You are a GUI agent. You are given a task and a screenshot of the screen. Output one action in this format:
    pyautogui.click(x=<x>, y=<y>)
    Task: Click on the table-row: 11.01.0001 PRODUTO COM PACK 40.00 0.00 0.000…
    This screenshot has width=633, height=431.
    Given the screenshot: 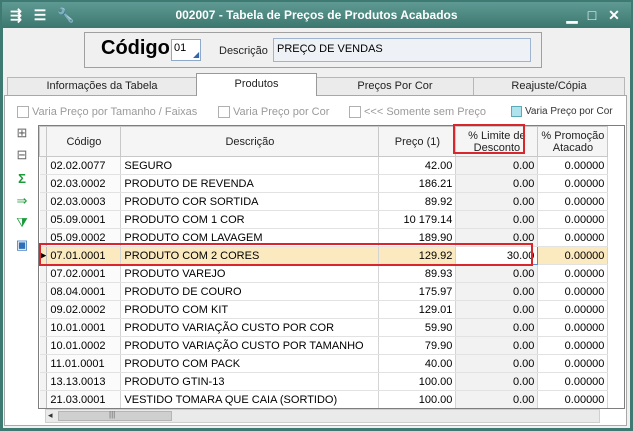 What is the action you would take?
    pyautogui.click(x=324, y=363)
    